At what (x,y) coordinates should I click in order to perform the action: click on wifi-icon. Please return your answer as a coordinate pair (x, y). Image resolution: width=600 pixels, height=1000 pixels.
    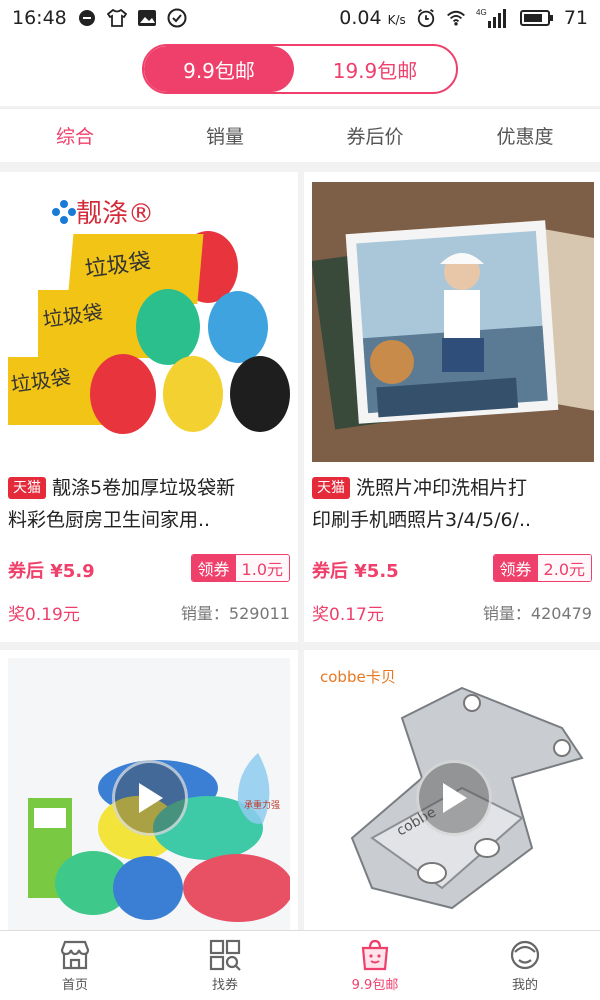
    Looking at the image, I should click on (456, 18).